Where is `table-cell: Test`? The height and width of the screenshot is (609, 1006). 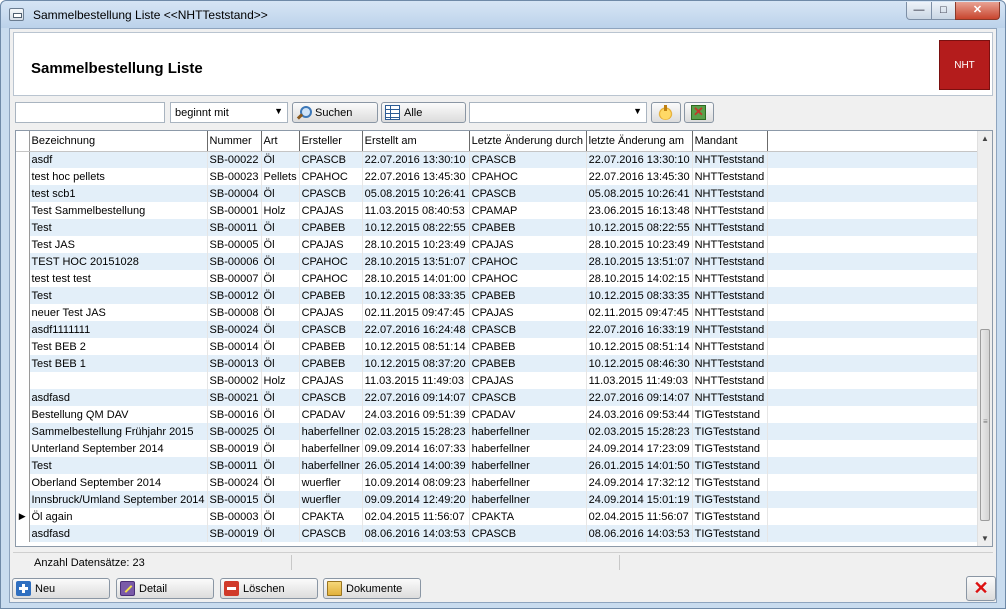 table-cell: Test is located at coordinates (118, 295).